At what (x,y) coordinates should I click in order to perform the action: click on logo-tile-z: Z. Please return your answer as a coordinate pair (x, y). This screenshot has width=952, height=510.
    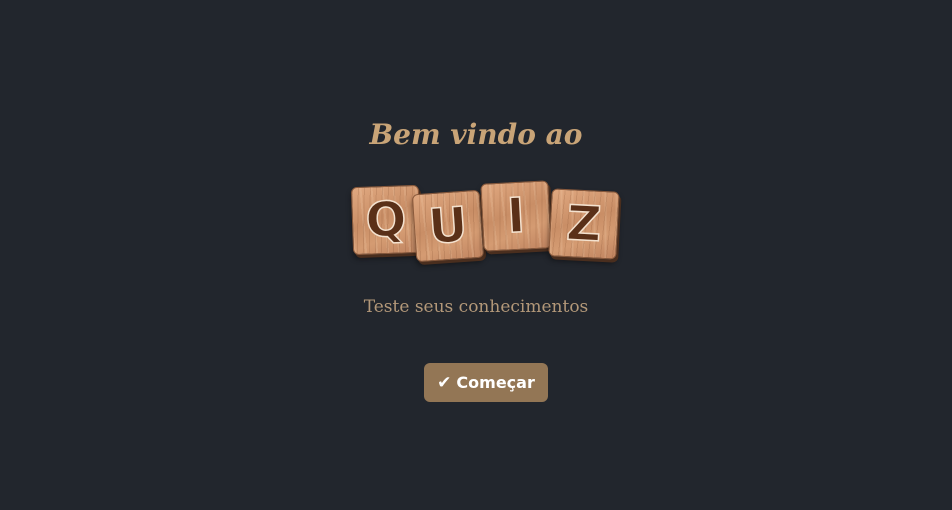
    Looking at the image, I should click on (584, 224).